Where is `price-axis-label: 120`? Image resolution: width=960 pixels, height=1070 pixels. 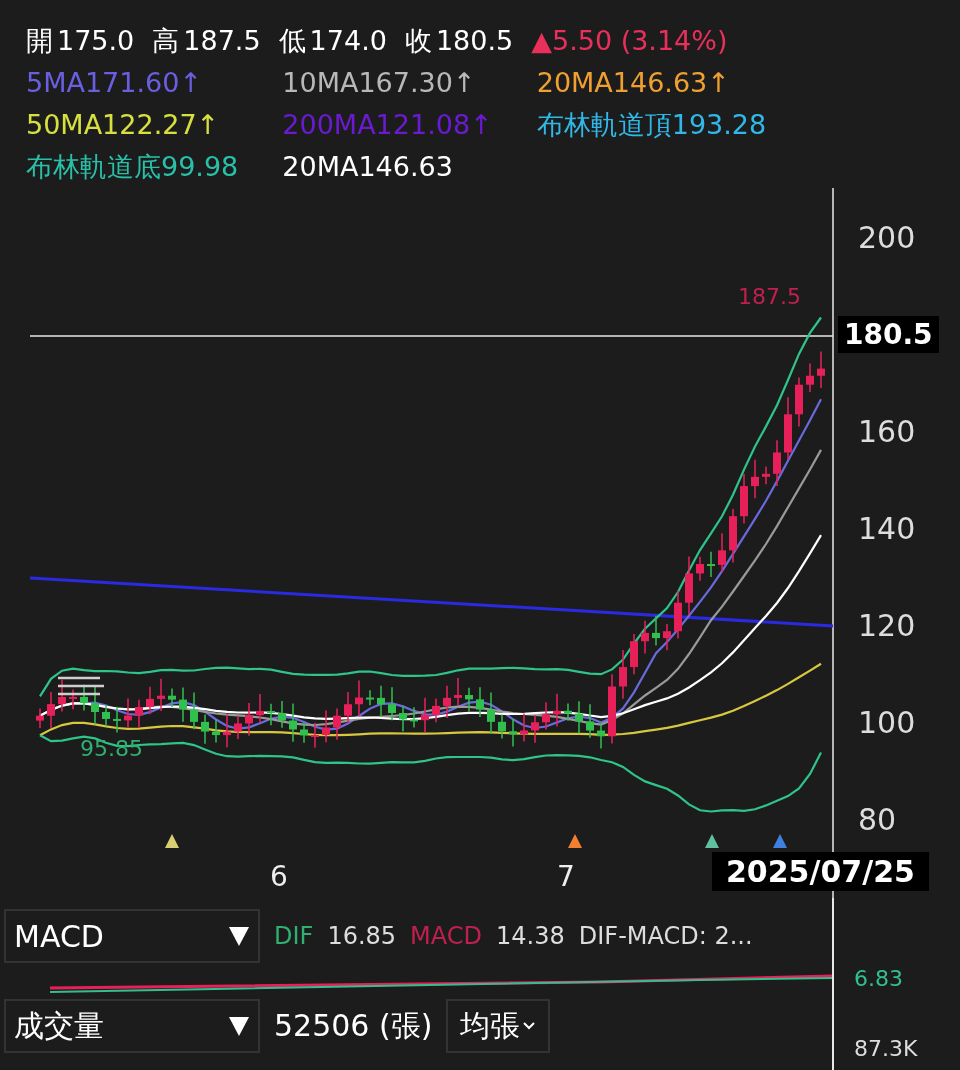
price-axis-label: 120 is located at coordinates (887, 625).